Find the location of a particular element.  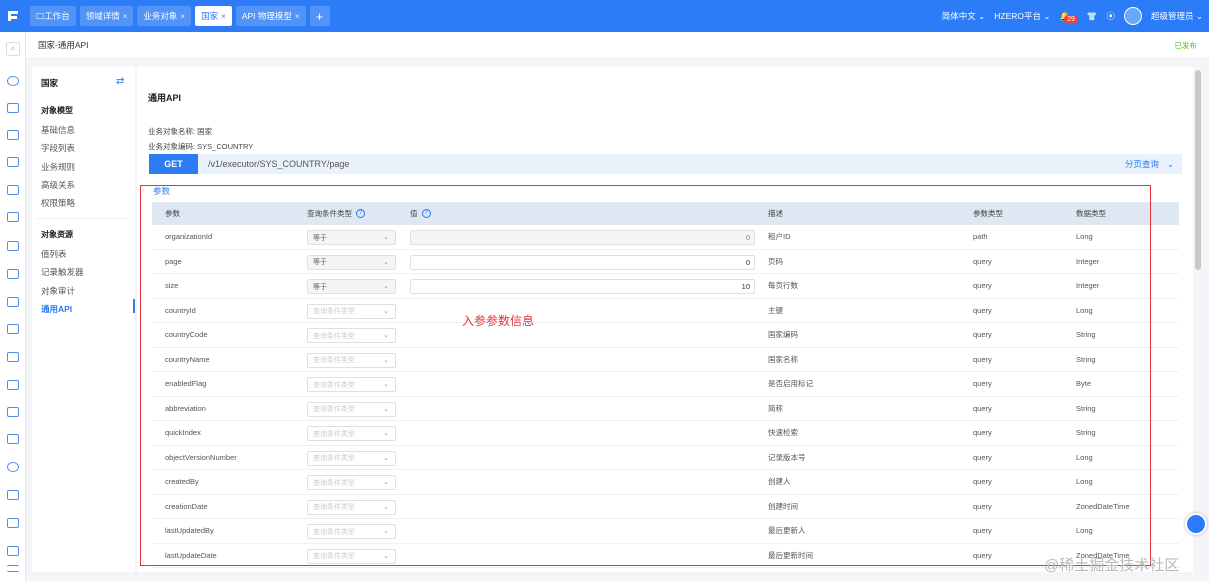

param-desc: 创建人 is located at coordinates (779, 482).